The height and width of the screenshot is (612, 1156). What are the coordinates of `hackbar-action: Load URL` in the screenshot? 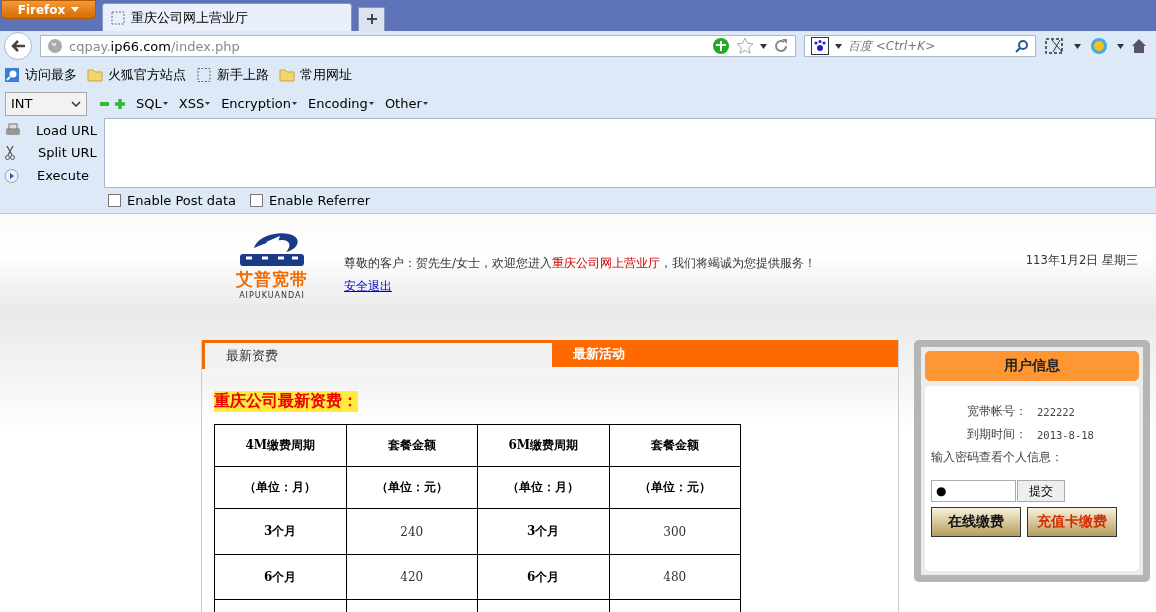 It's located at (67, 130).